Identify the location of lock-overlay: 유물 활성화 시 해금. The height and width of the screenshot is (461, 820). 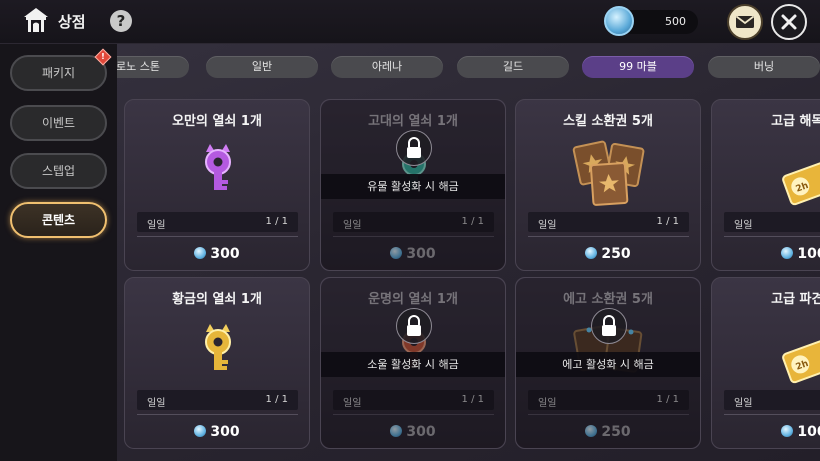
(413, 185).